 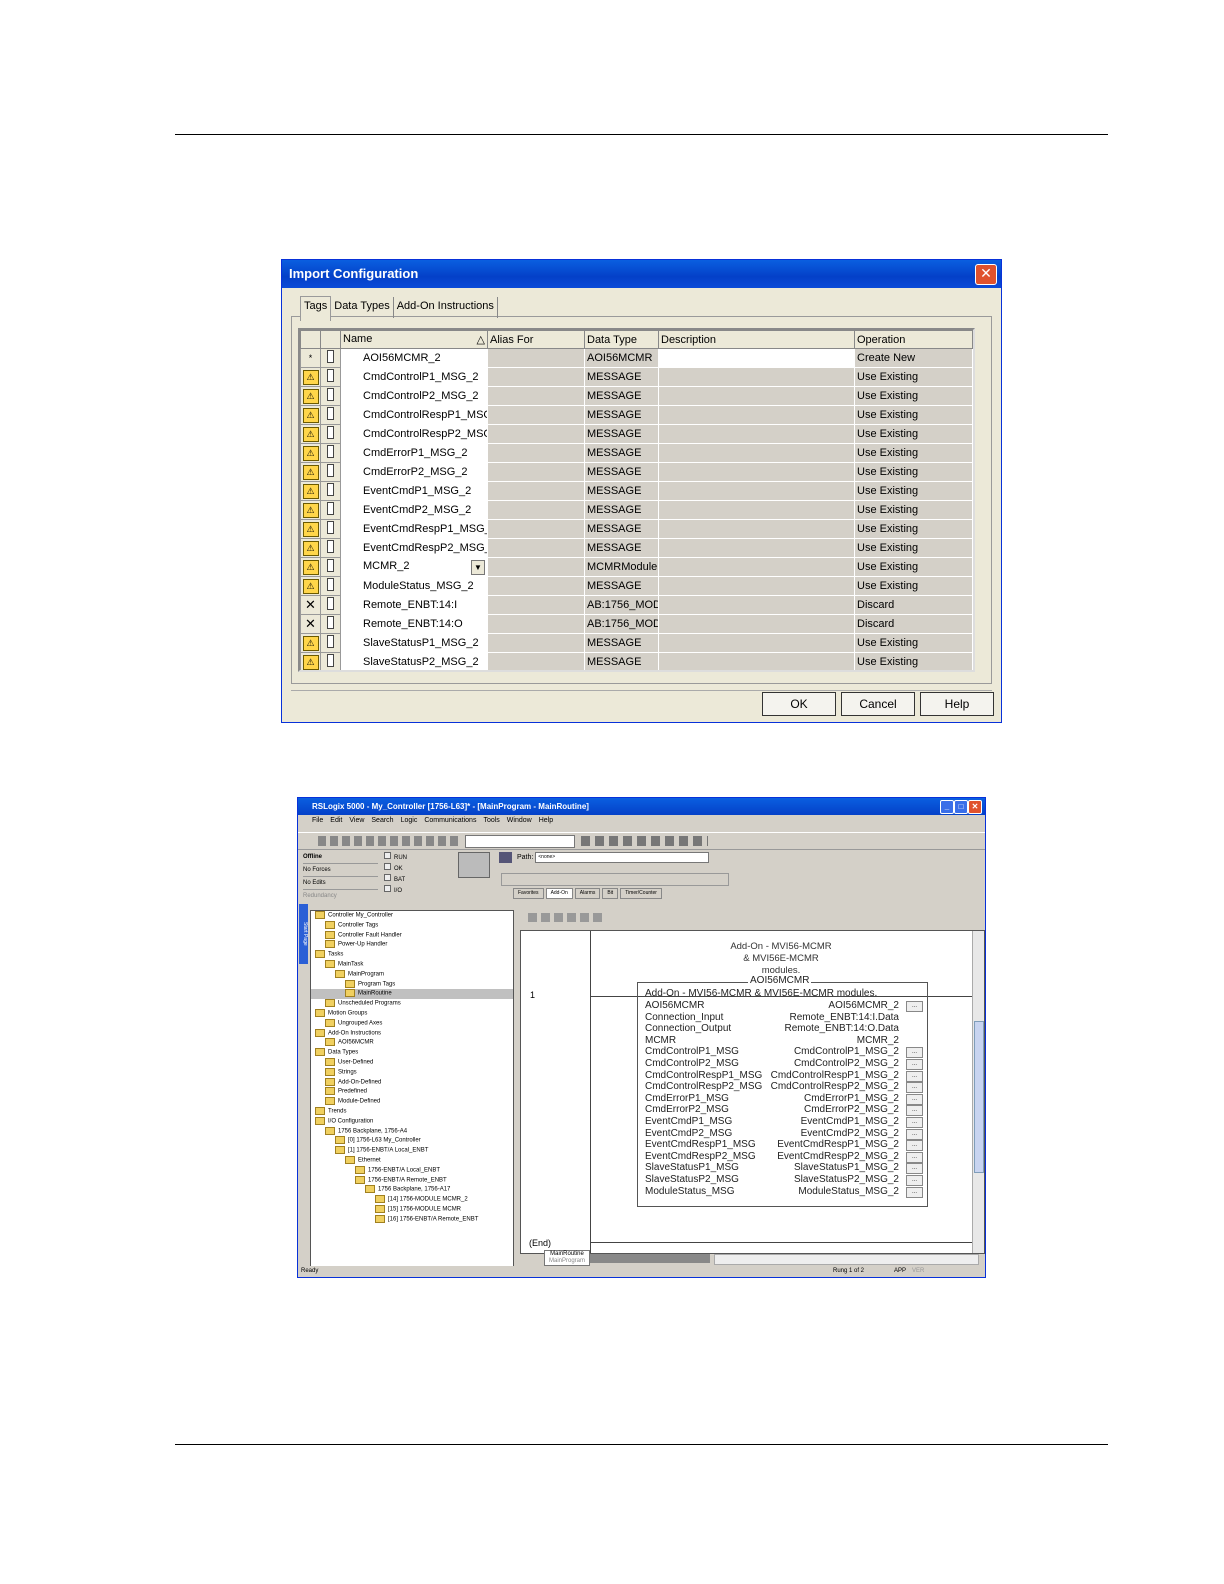 What do you see at coordinates (412, 1180) in the screenshot?
I see `tree-node: 1756-ENBT/A Remote_ENBT` at bounding box center [412, 1180].